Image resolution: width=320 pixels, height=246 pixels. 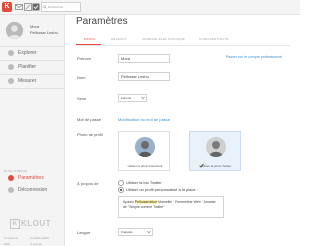 What do you see at coordinates (7, 244) in the screenshot?
I see `footer-link-help: Aide` at bounding box center [7, 244].